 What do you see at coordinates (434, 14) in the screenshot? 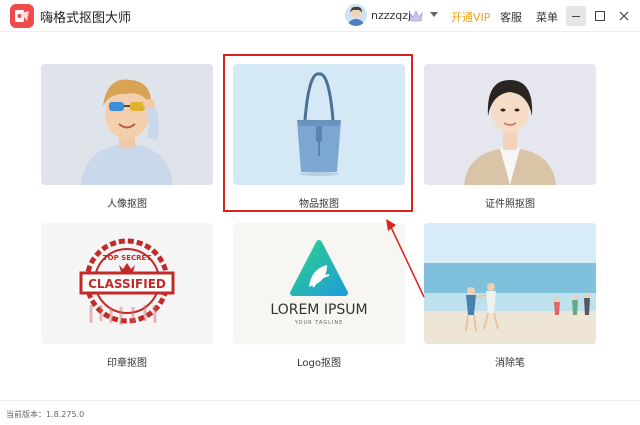
I see `chevron-down-icon` at bounding box center [434, 14].